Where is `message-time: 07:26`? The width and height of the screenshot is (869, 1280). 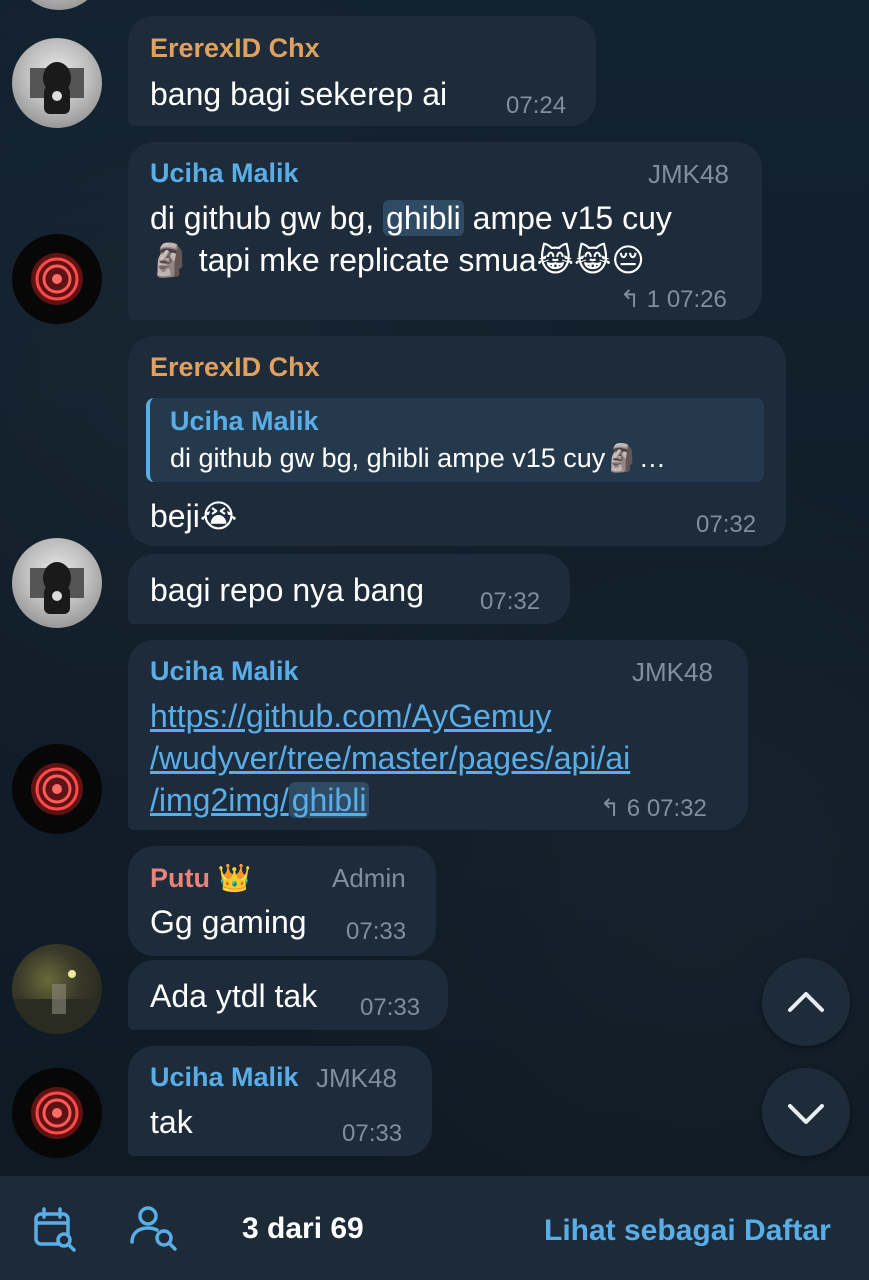
message-time: 07:26 is located at coordinates (696, 299).